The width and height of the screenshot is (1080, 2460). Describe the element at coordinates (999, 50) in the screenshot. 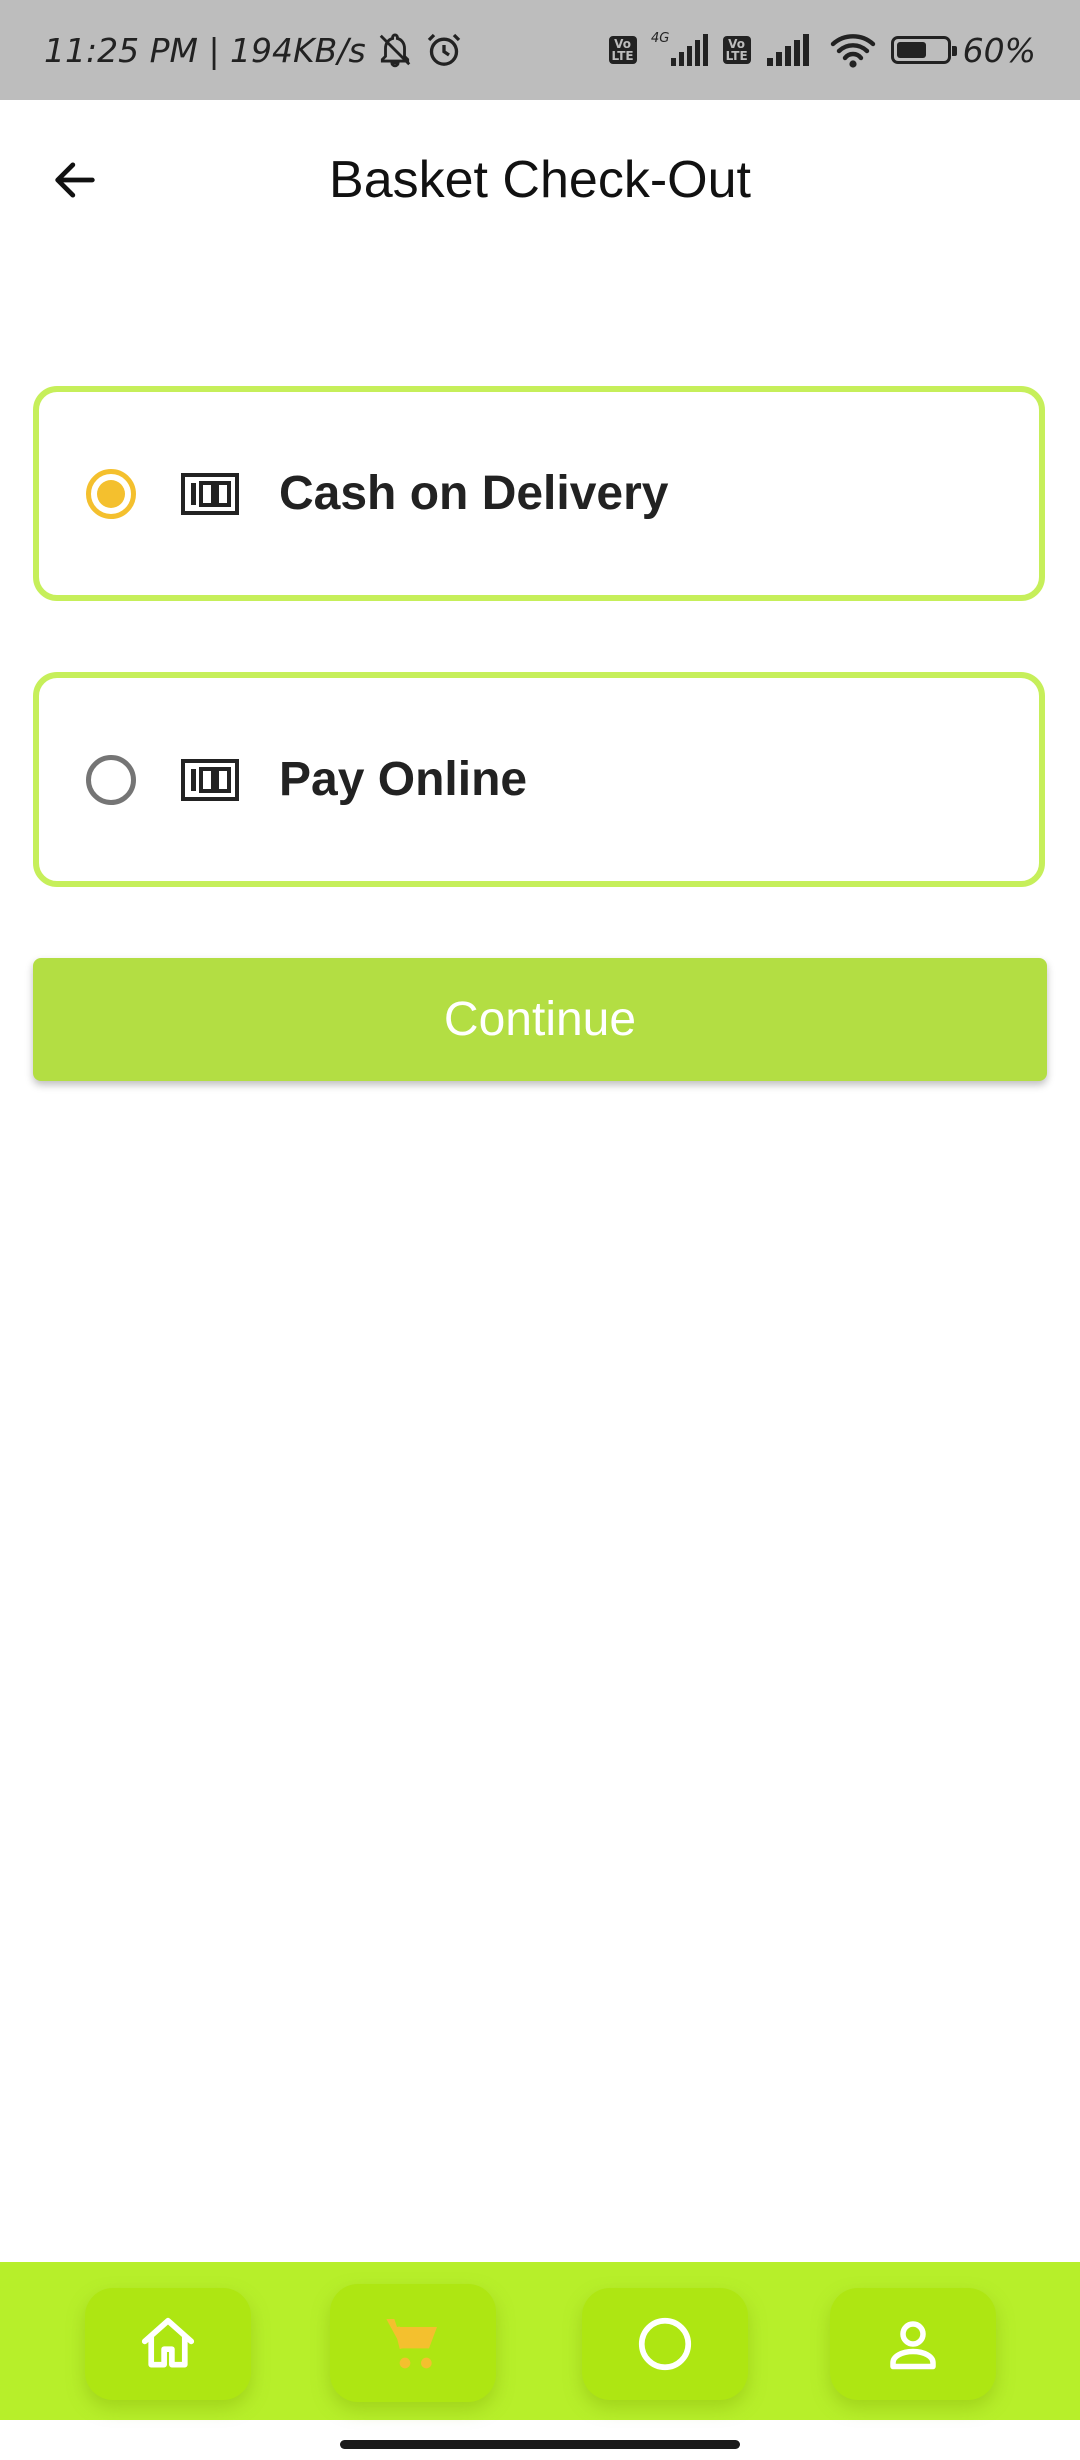

I see `battery-percent: 60%` at that location.